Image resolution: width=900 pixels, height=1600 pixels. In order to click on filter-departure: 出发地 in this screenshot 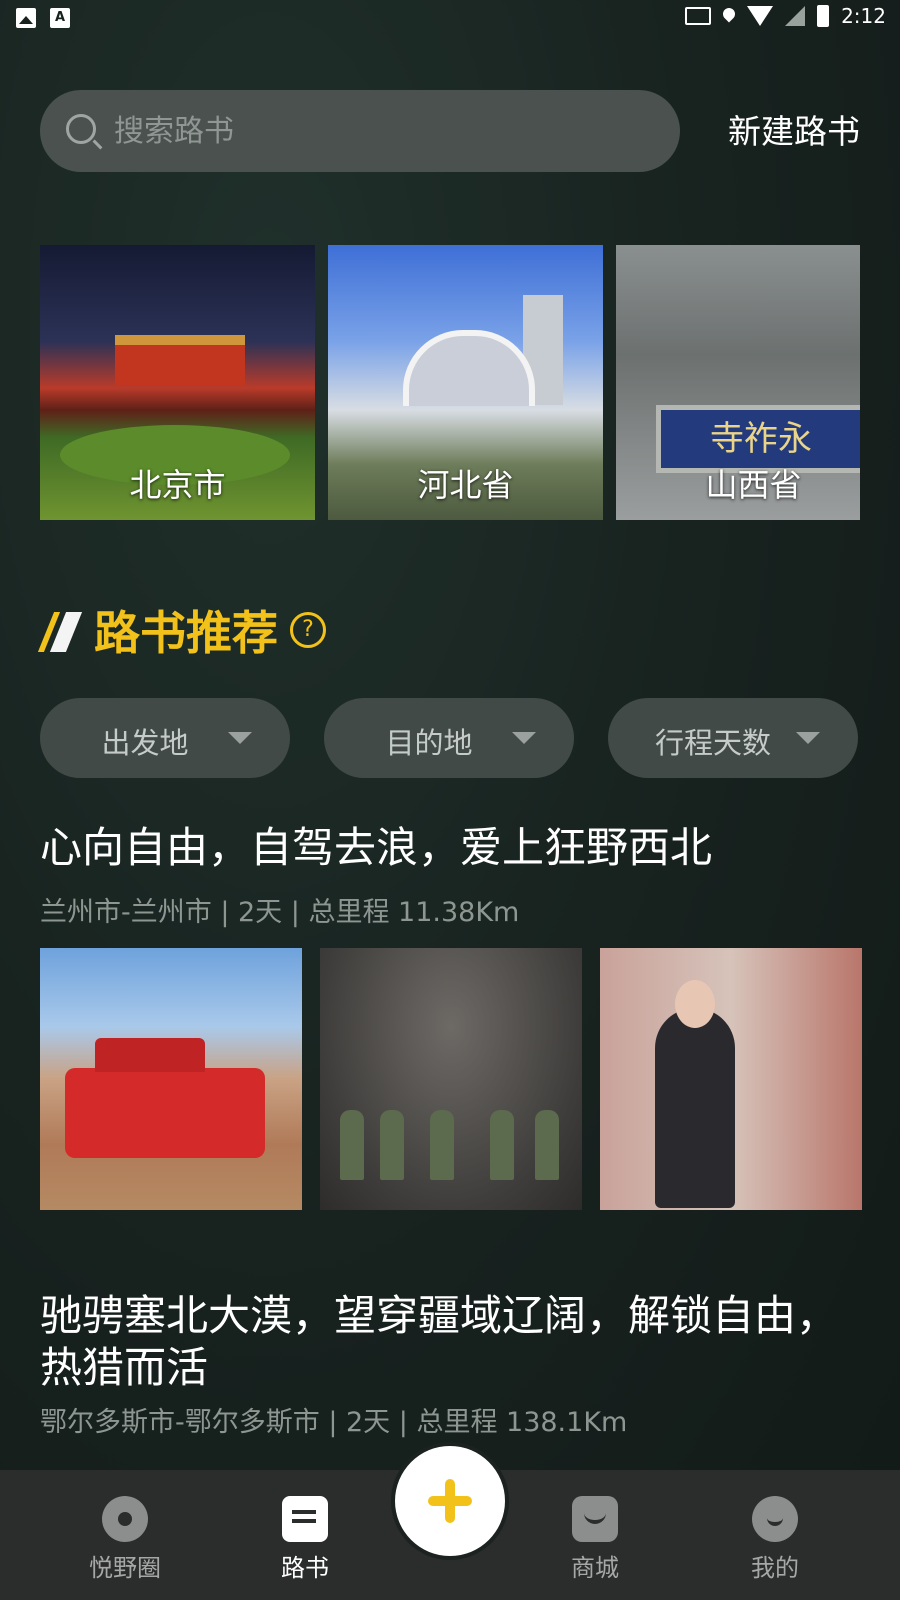, I will do `click(165, 738)`.